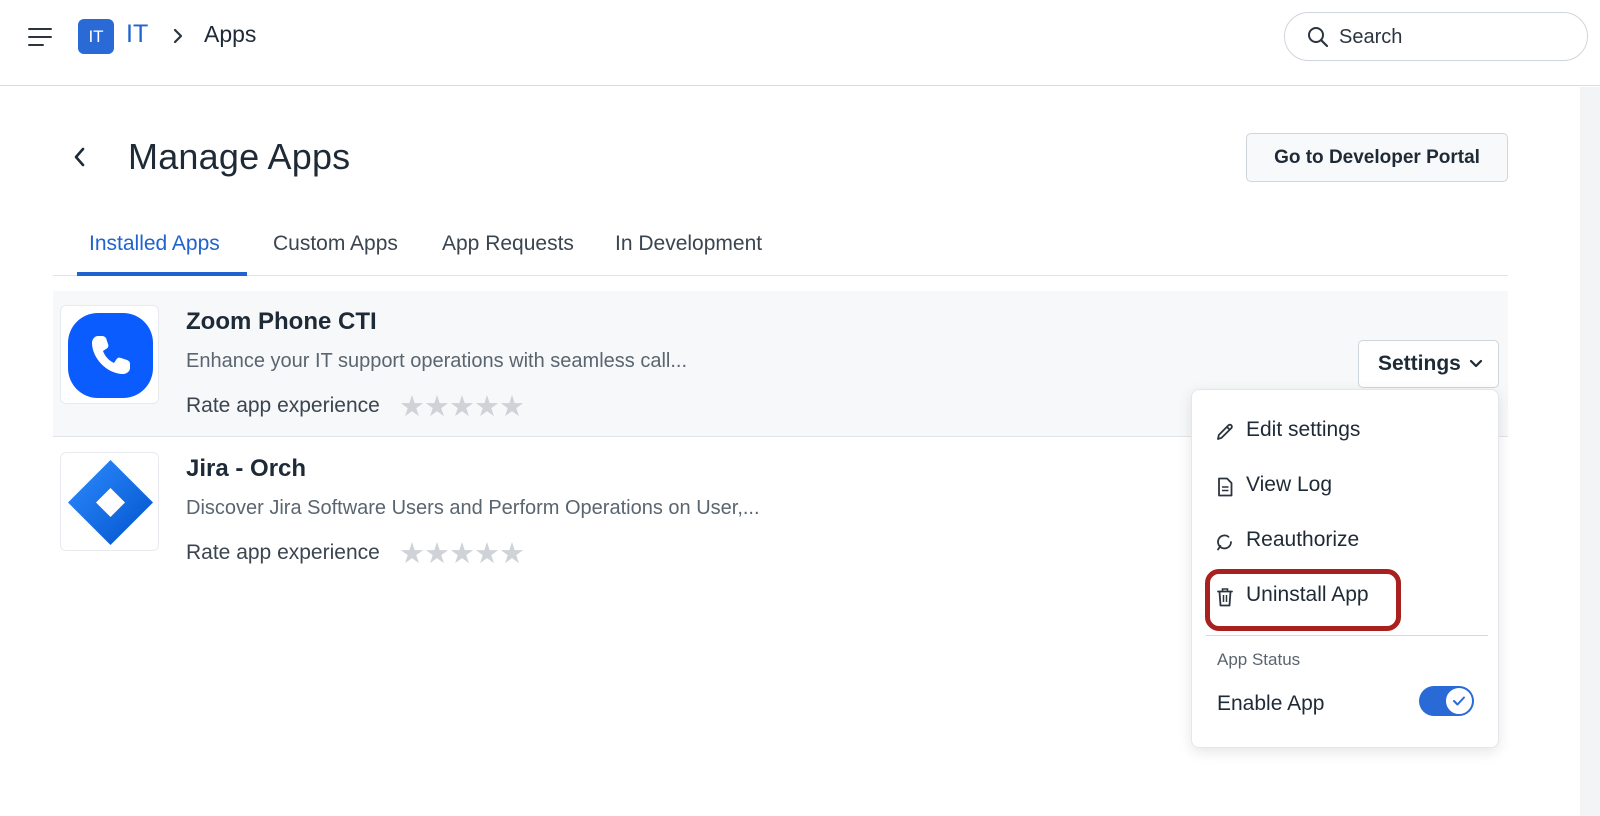  Describe the element at coordinates (688, 250) in the screenshot. I see `tab-in-development: In Development` at that location.